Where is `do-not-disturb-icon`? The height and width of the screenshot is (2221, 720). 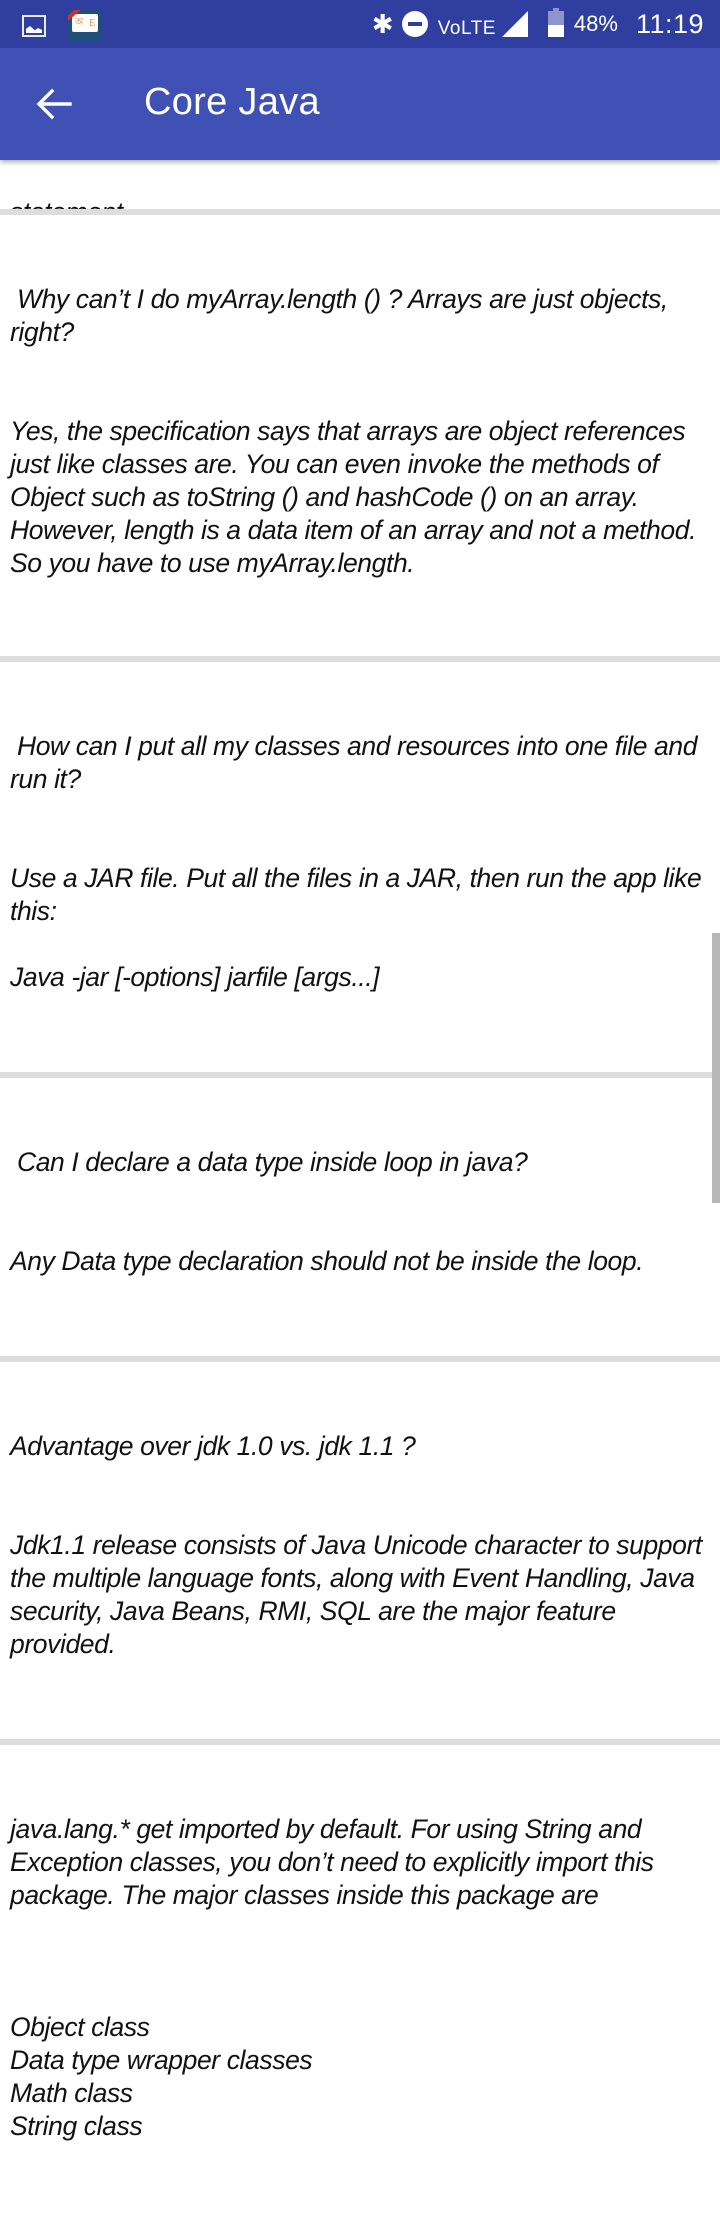 do-not-disturb-icon is located at coordinates (414, 24).